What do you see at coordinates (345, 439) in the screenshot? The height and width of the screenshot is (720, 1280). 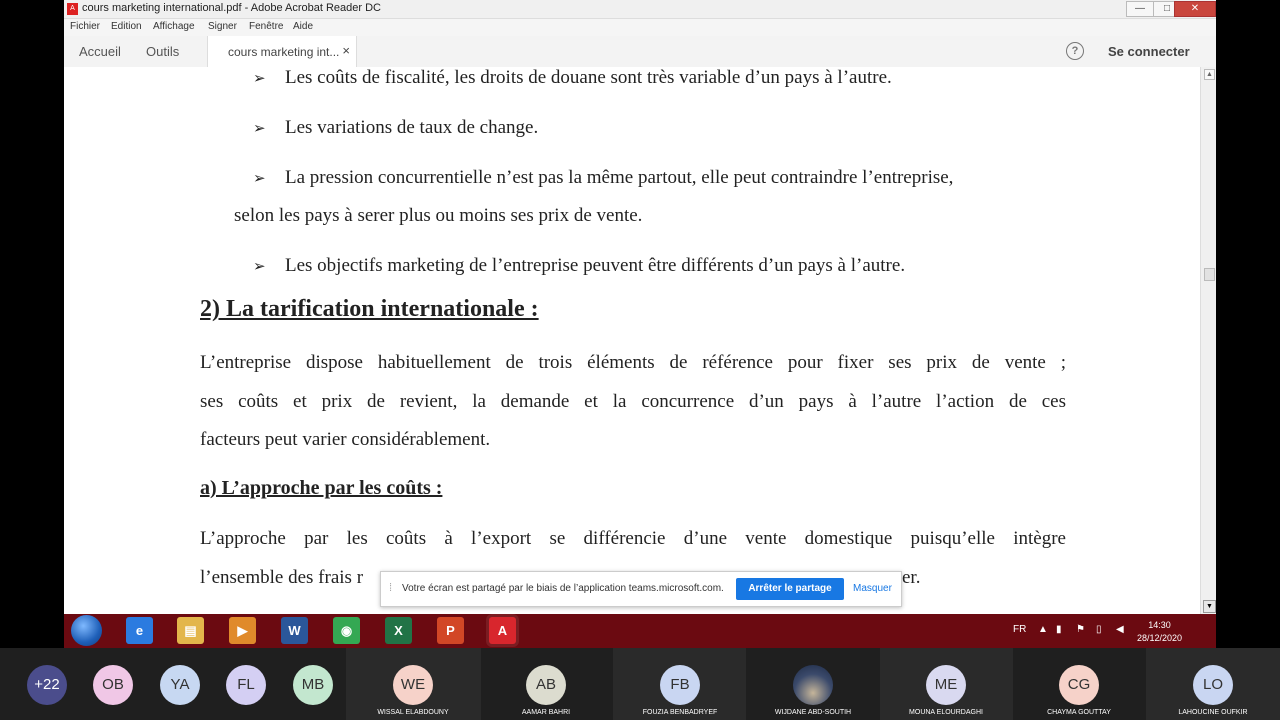 I see `paragraph-line: facteurs peut varier considérablement.` at bounding box center [345, 439].